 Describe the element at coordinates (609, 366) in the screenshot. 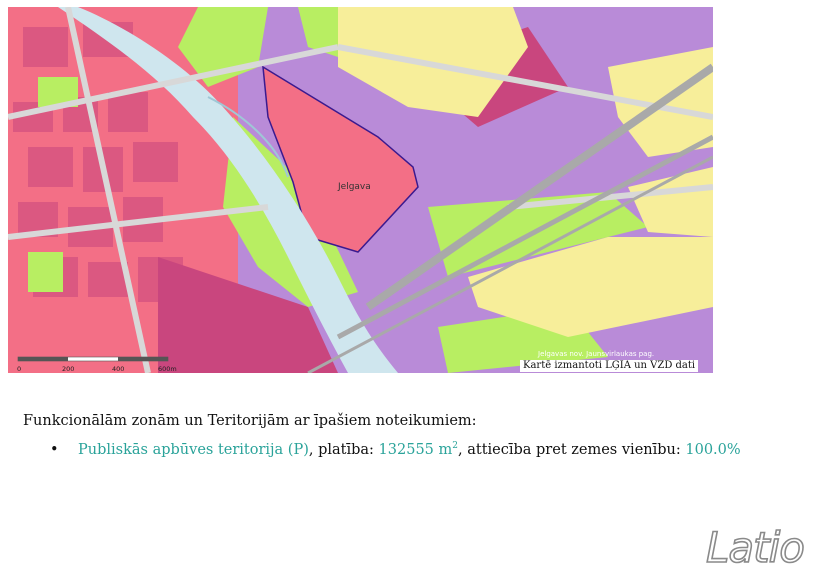

I see `map-credit: Kartē izmantoti LĢIA un VZD dati` at that location.